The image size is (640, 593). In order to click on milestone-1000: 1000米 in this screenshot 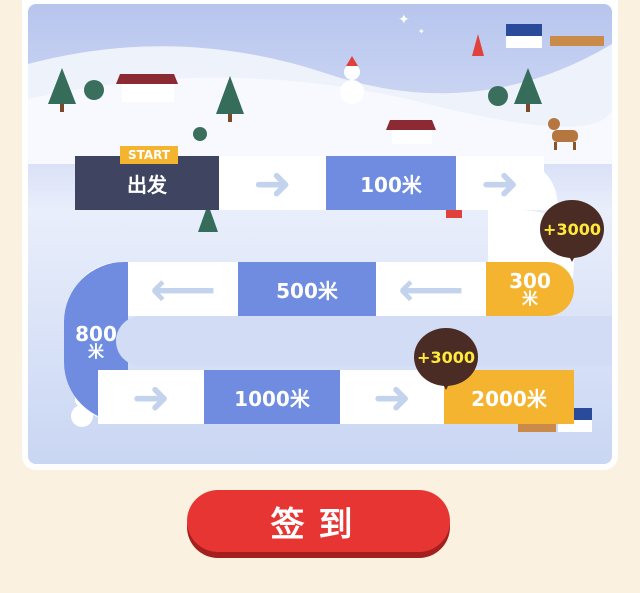, I will do `click(272, 397)`.